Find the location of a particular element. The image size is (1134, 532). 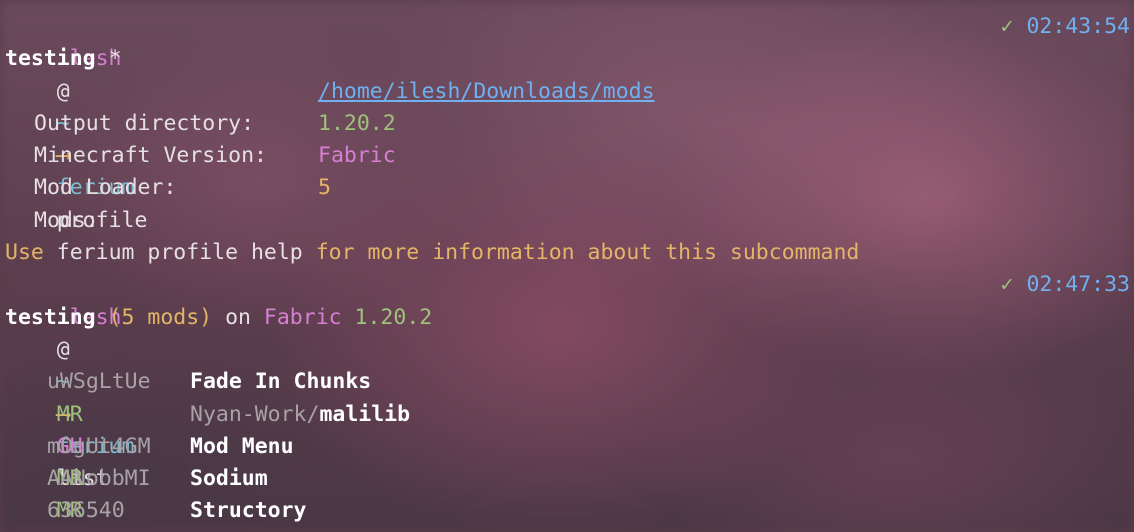

mod-id: mOgUt4GM is located at coordinates (99, 446).